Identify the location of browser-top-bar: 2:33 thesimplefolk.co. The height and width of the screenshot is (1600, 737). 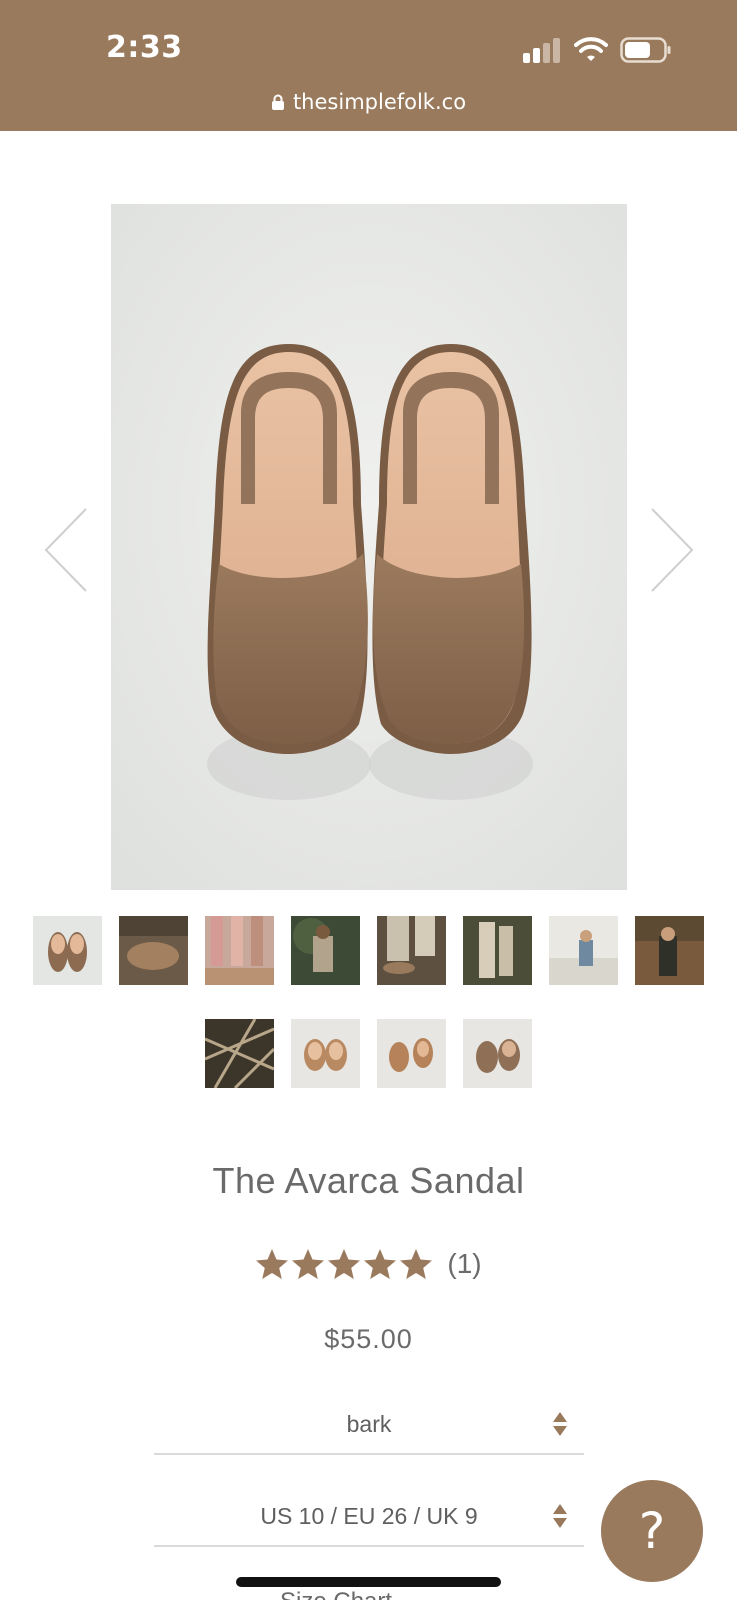
(368, 65).